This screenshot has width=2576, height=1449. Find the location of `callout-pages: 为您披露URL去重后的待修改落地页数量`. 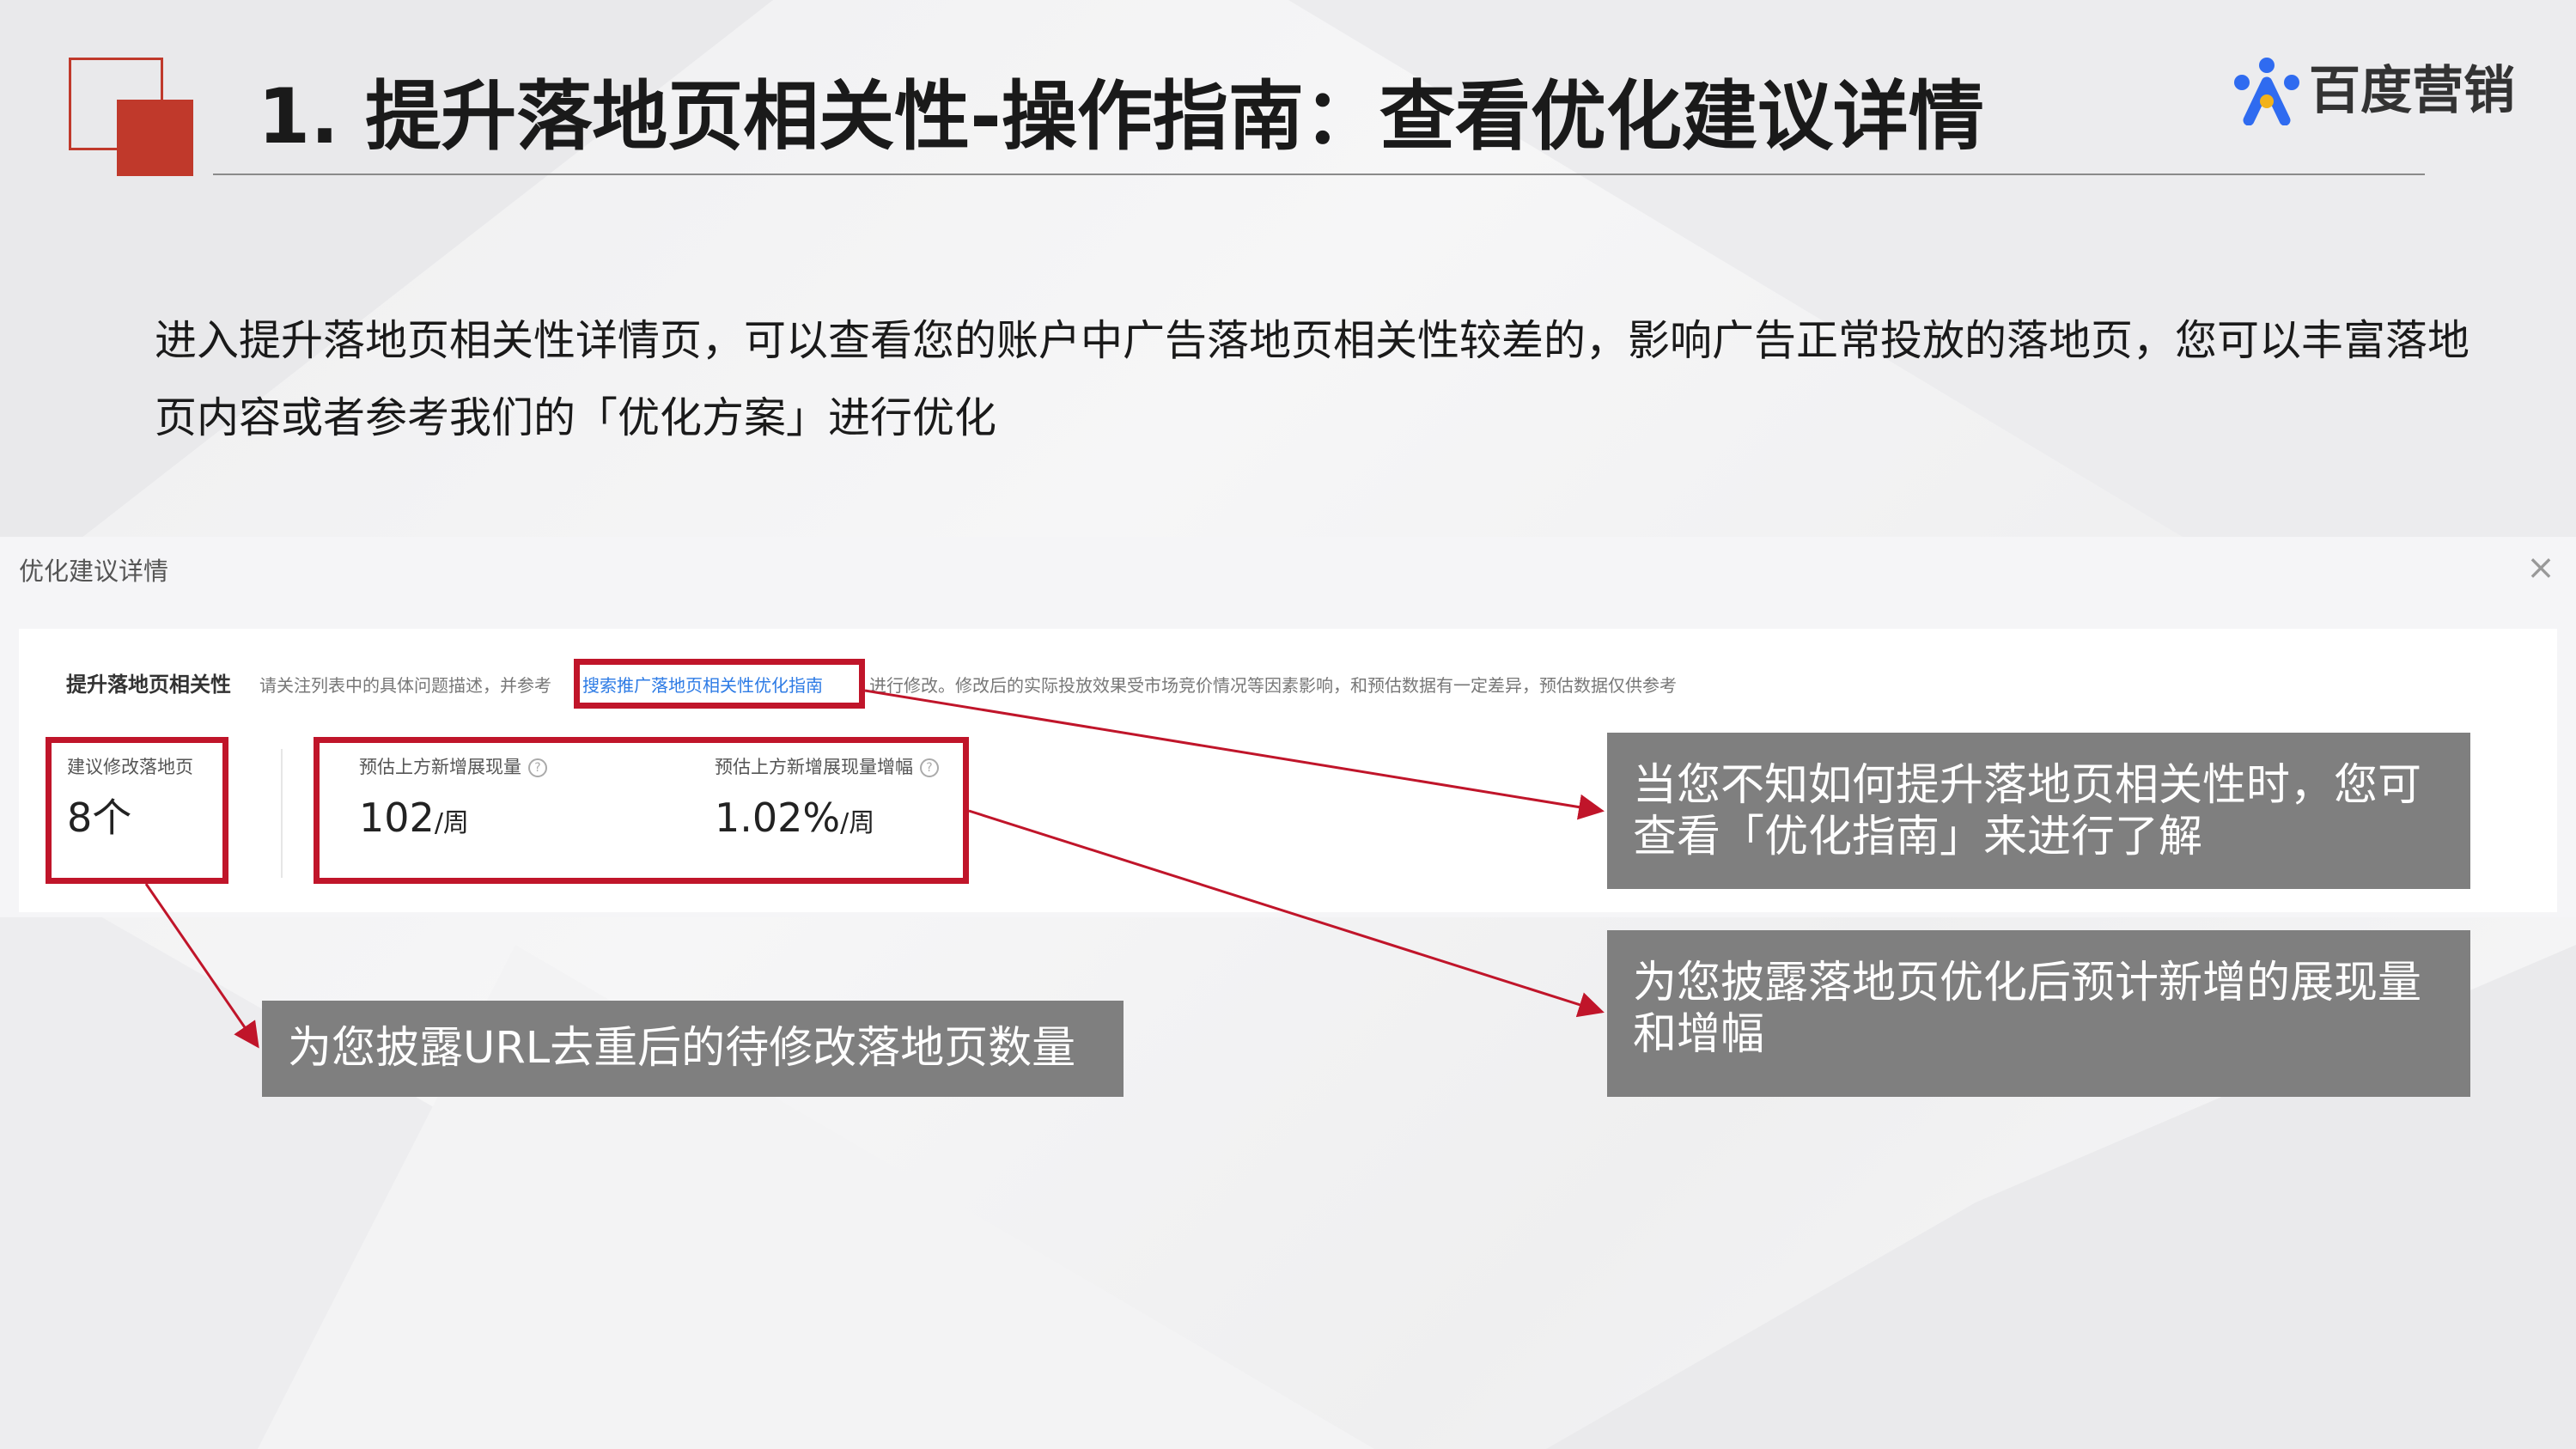

callout-pages: 为您披露URL去重后的待修改落地页数量 is located at coordinates (693, 1049).